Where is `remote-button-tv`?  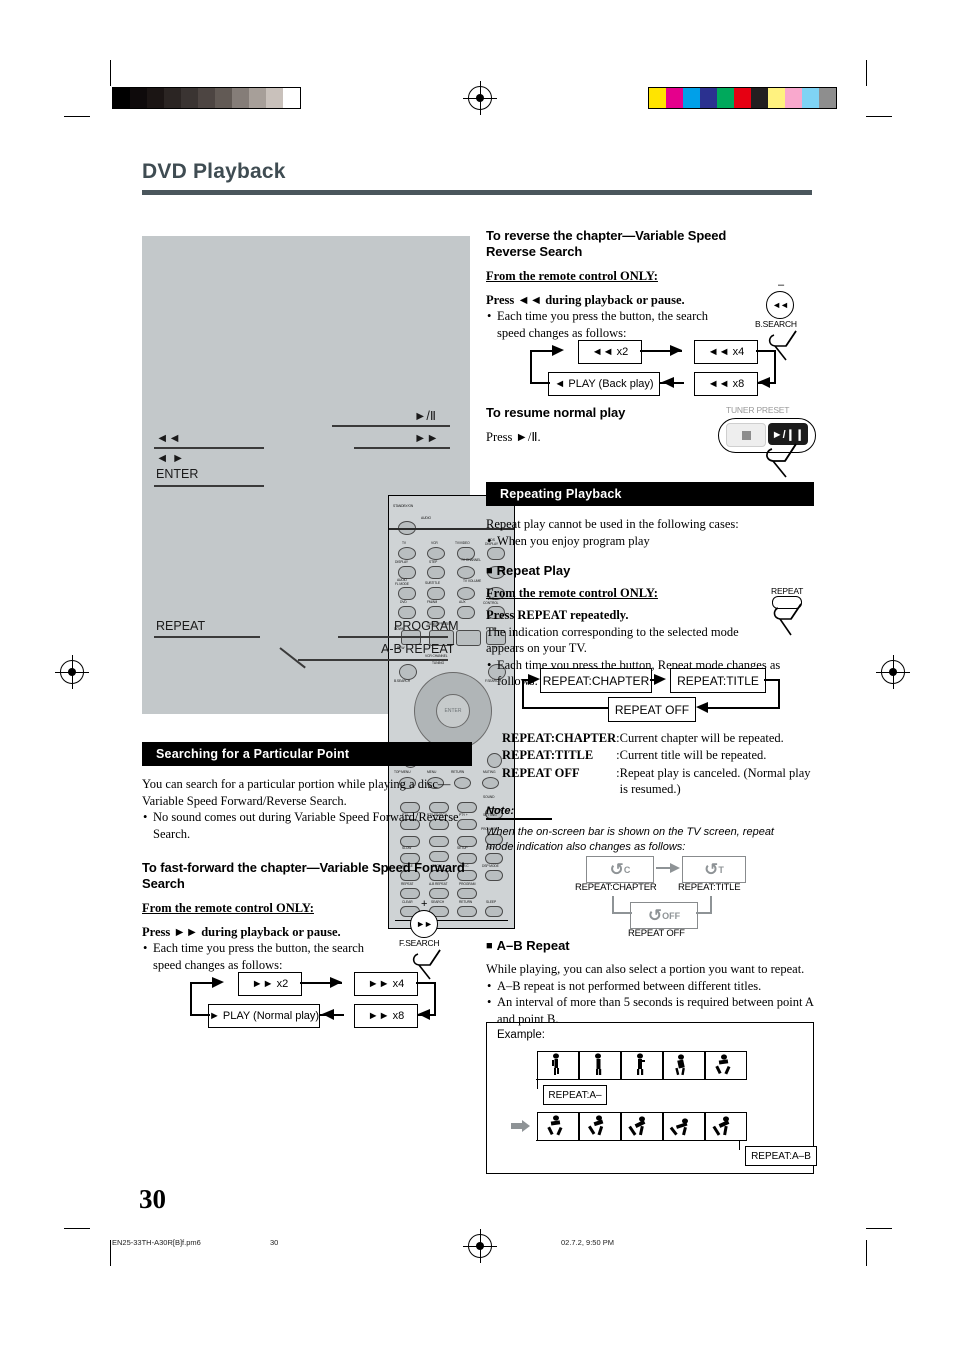 remote-button-tv is located at coordinates (407, 553).